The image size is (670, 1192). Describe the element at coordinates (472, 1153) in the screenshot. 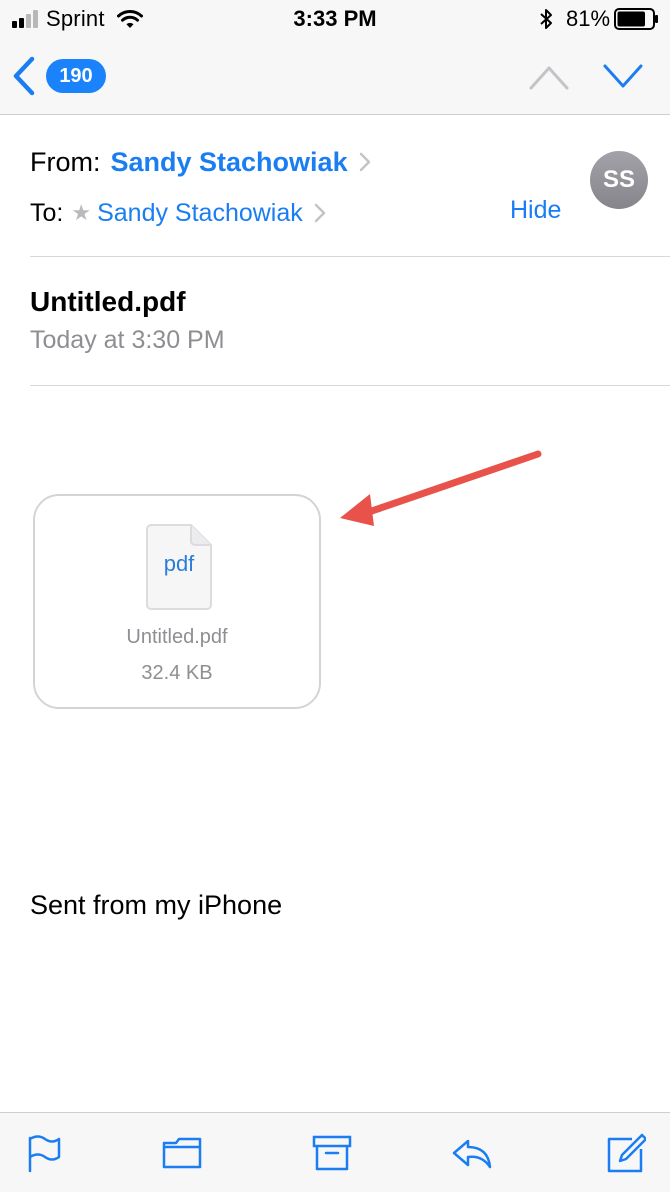

I see `reply-icon` at that location.